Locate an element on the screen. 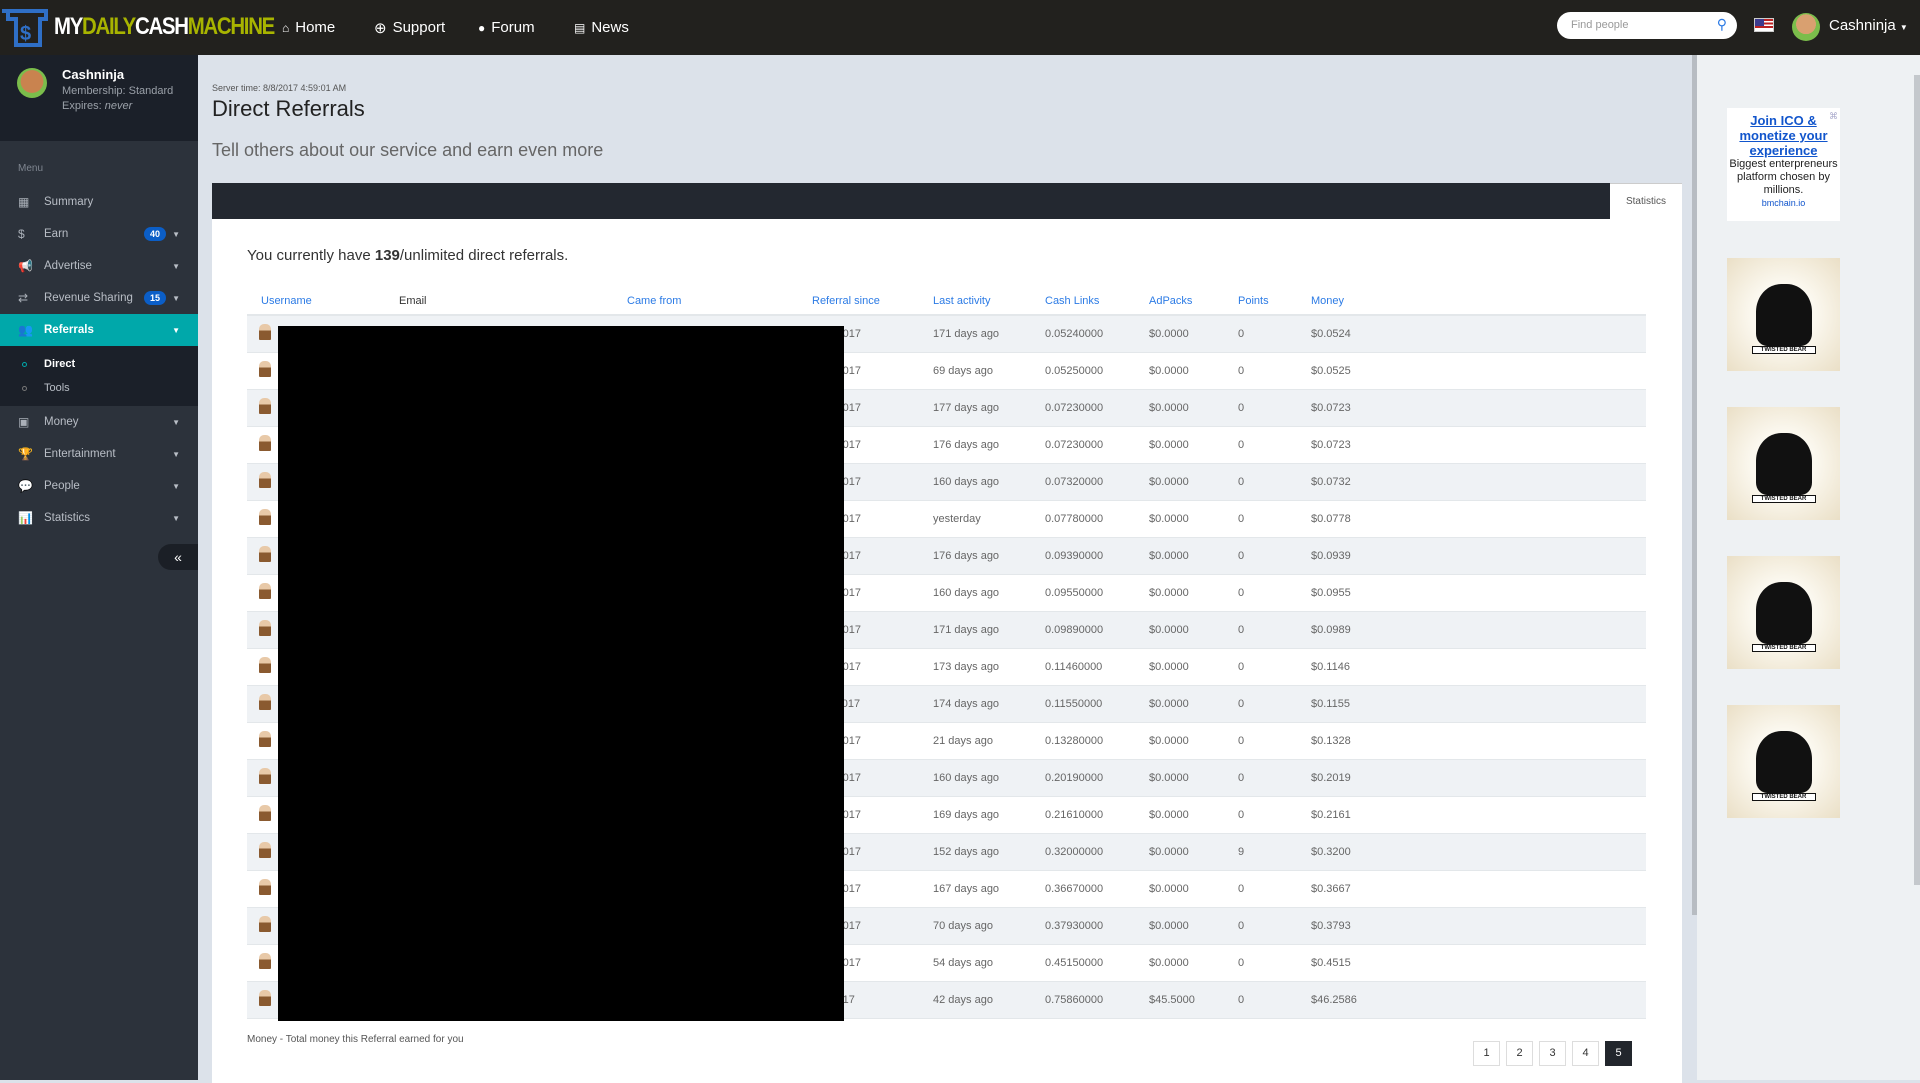 This screenshot has height=1083, width=1920. user-menu: Cashninja ▼ is located at coordinates (1868, 25).